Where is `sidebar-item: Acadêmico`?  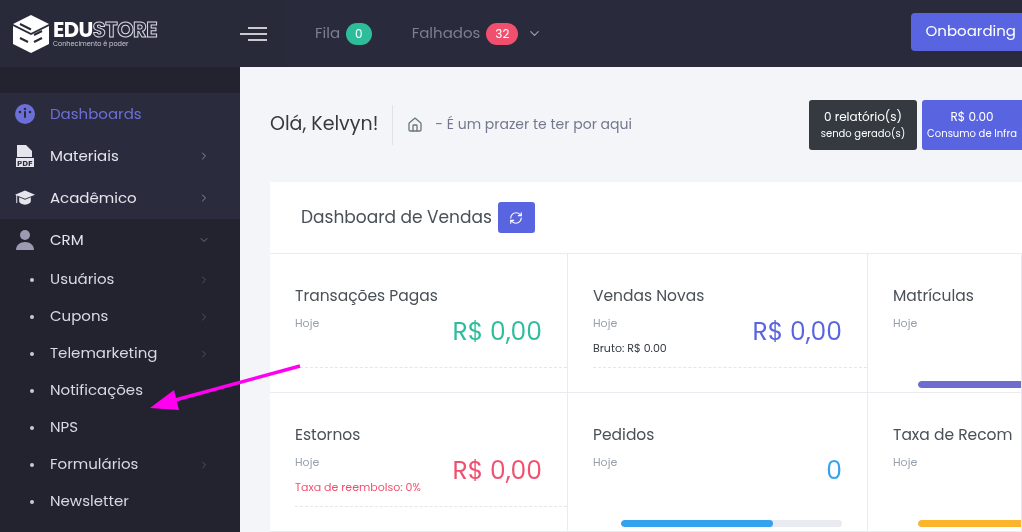 sidebar-item: Acadêmico is located at coordinates (120, 198).